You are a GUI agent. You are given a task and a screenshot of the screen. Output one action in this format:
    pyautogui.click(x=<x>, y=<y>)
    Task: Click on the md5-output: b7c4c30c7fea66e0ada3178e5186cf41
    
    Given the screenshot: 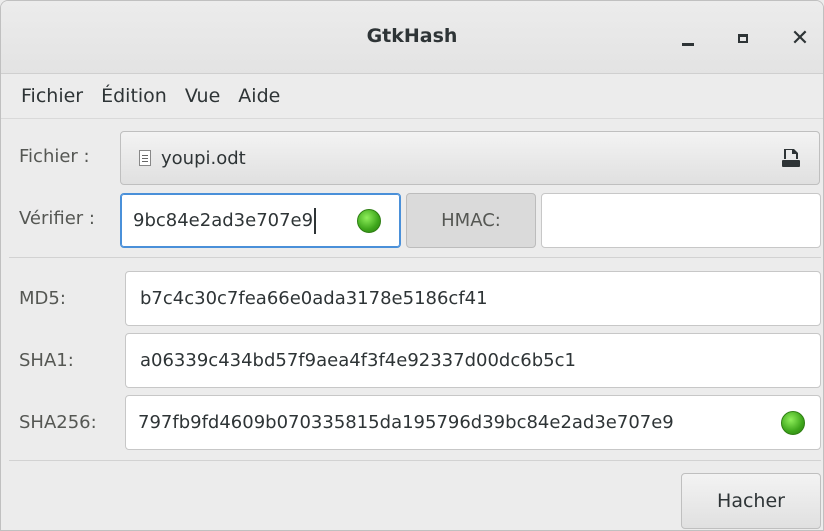 What is the action you would take?
    pyautogui.click(x=473, y=298)
    